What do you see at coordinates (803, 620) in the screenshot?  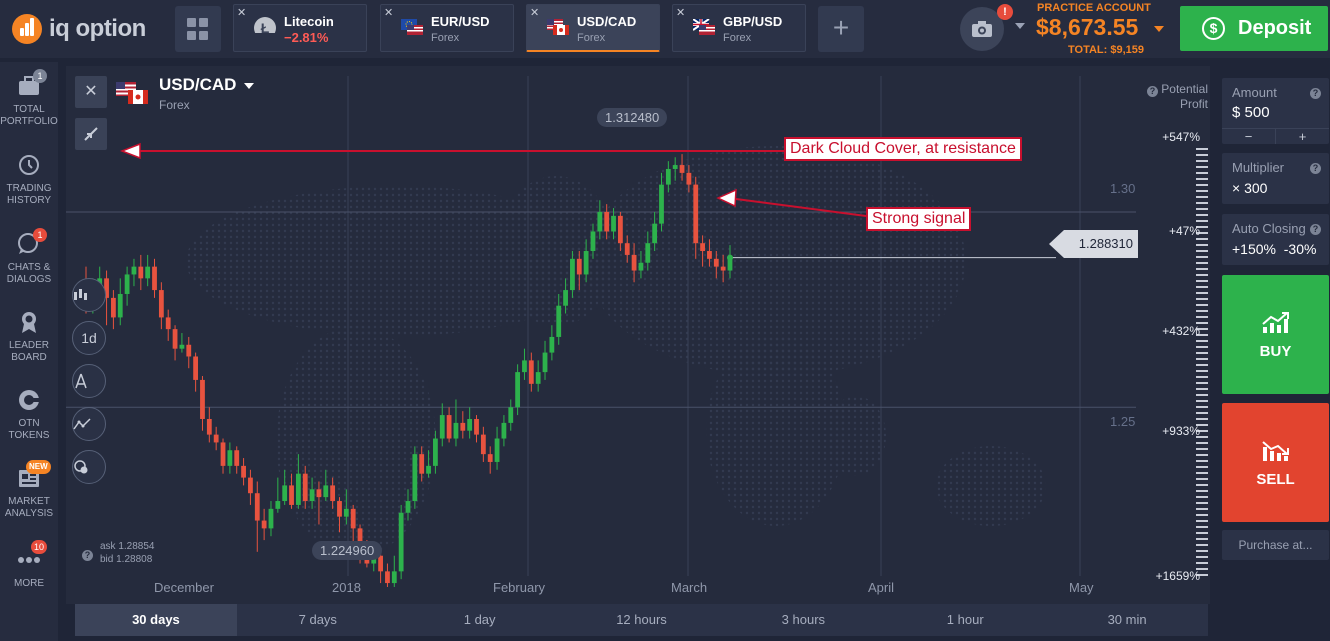 I see `timeframe-3-hours: 3 hours` at bounding box center [803, 620].